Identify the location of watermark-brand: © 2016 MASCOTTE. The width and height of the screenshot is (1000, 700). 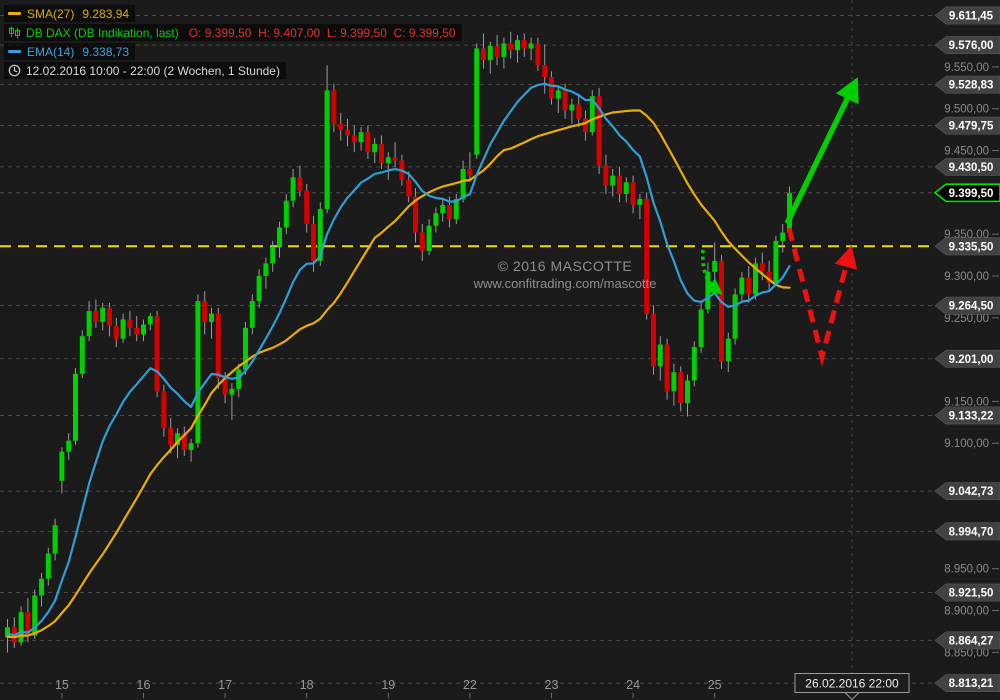
(565, 266).